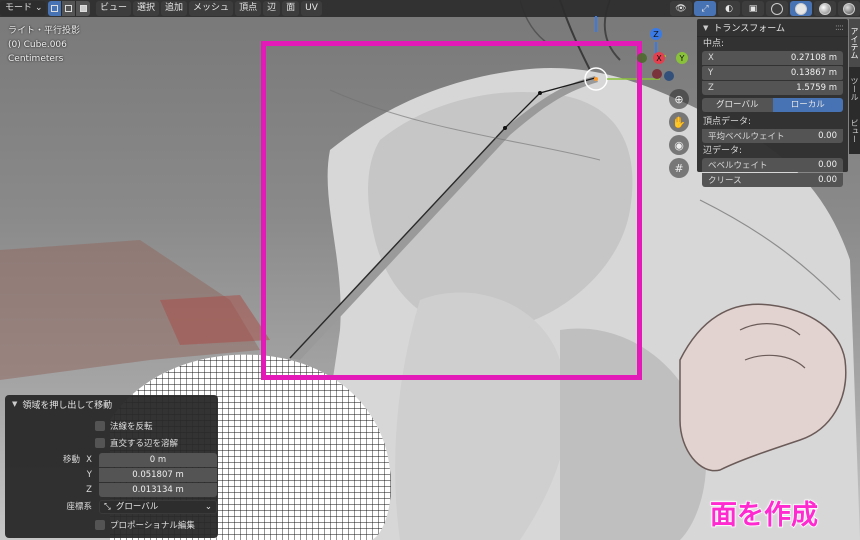 The width and height of the screenshot is (860, 540). I want to click on overlay-toggle-icon: ◐, so click(729, 8).